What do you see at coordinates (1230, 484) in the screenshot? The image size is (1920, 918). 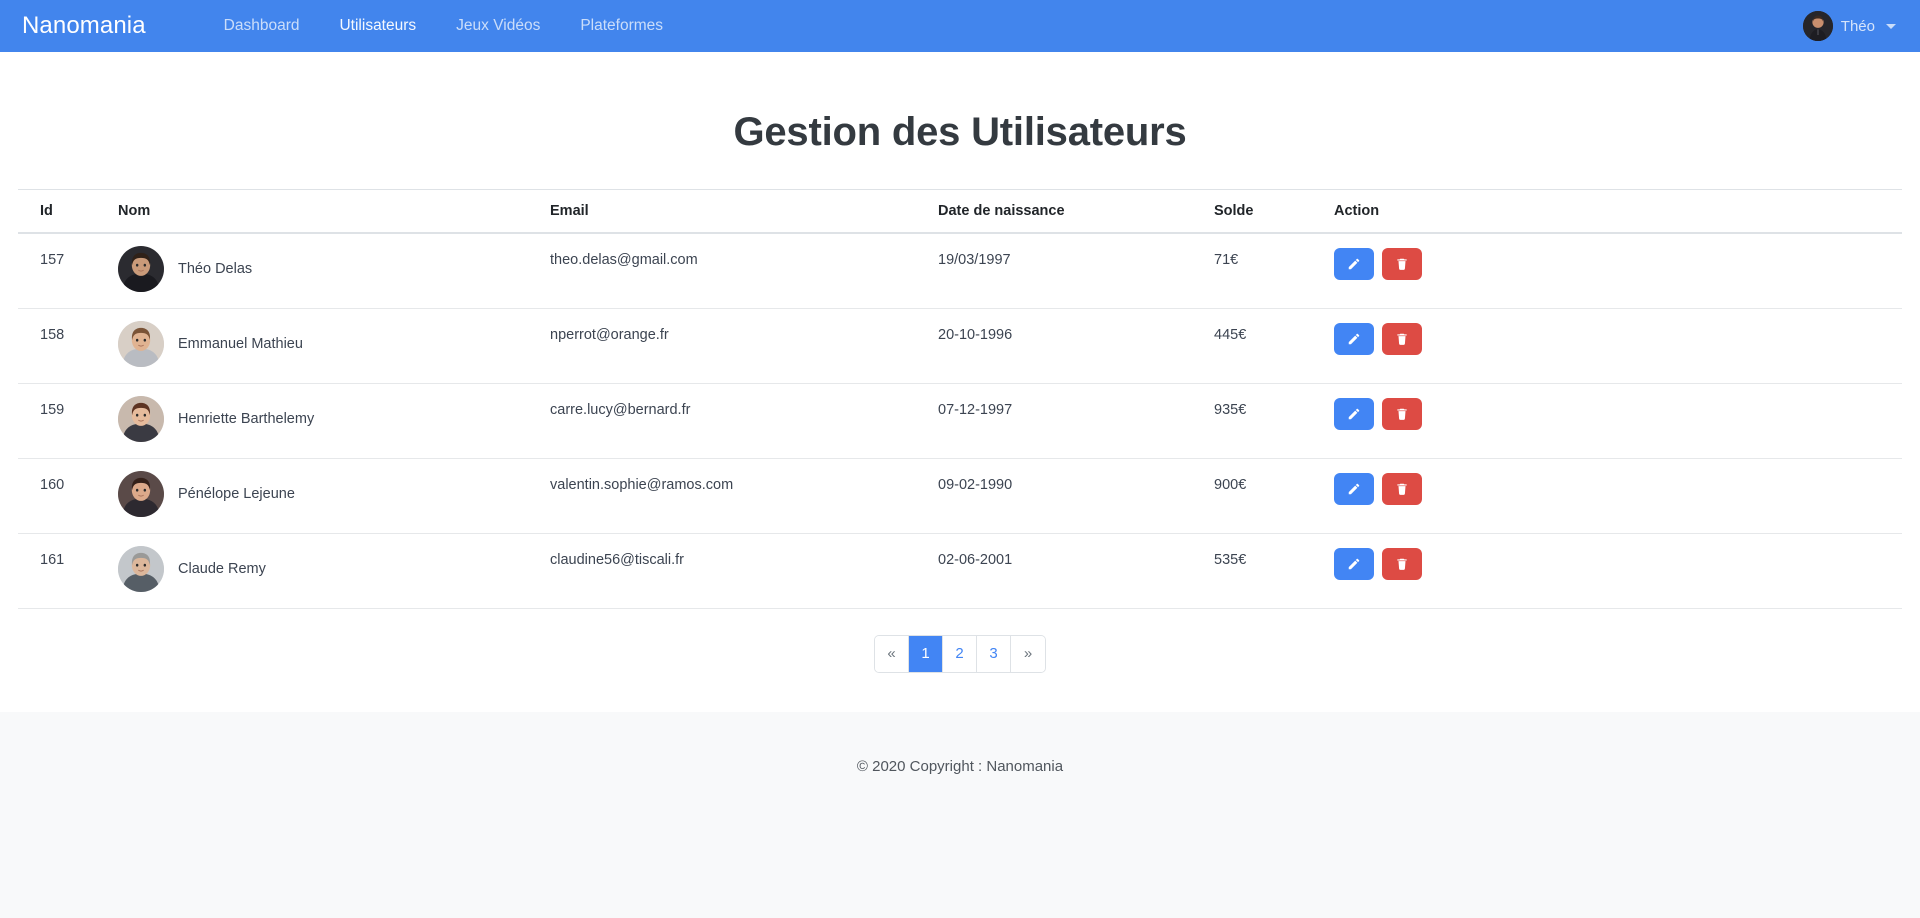 I see `user-balance: 900€` at bounding box center [1230, 484].